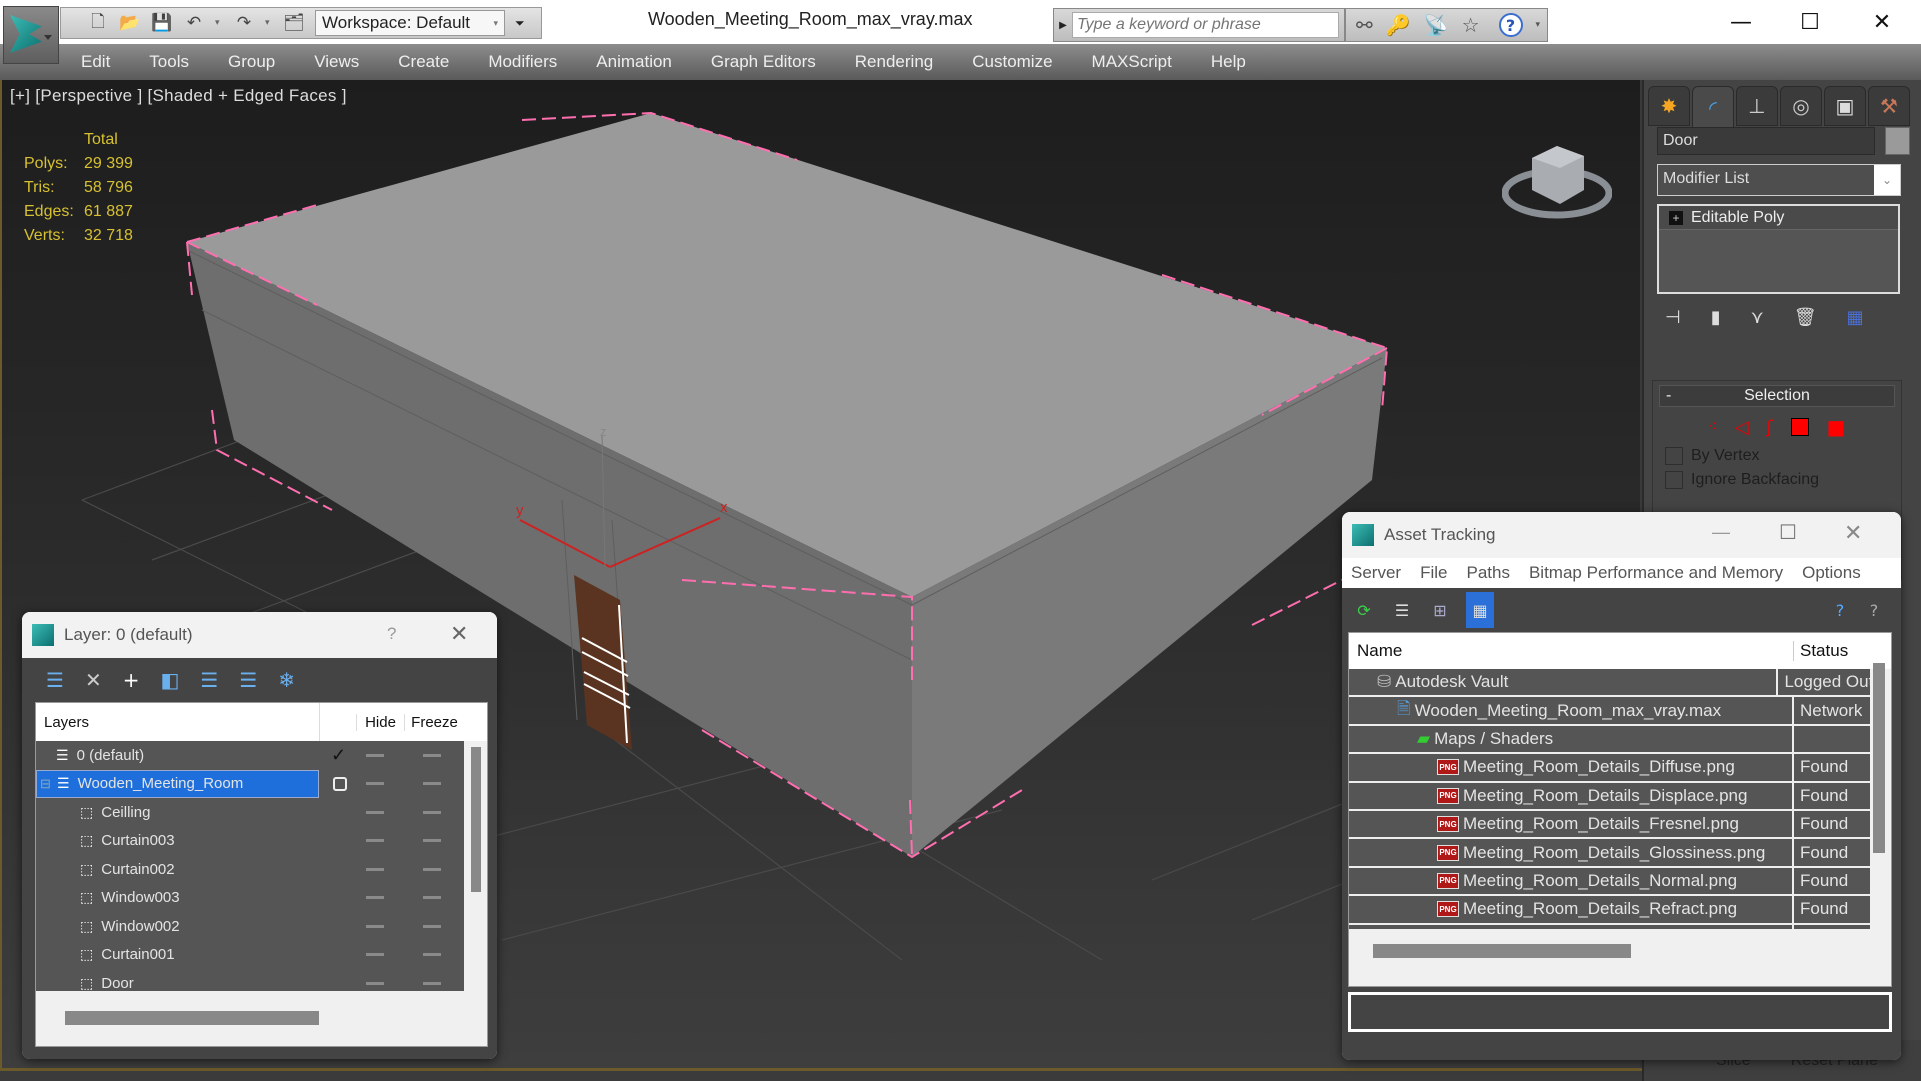  What do you see at coordinates (130, 23) in the screenshot?
I see `open-file-icon: 📂` at bounding box center [130, 23].